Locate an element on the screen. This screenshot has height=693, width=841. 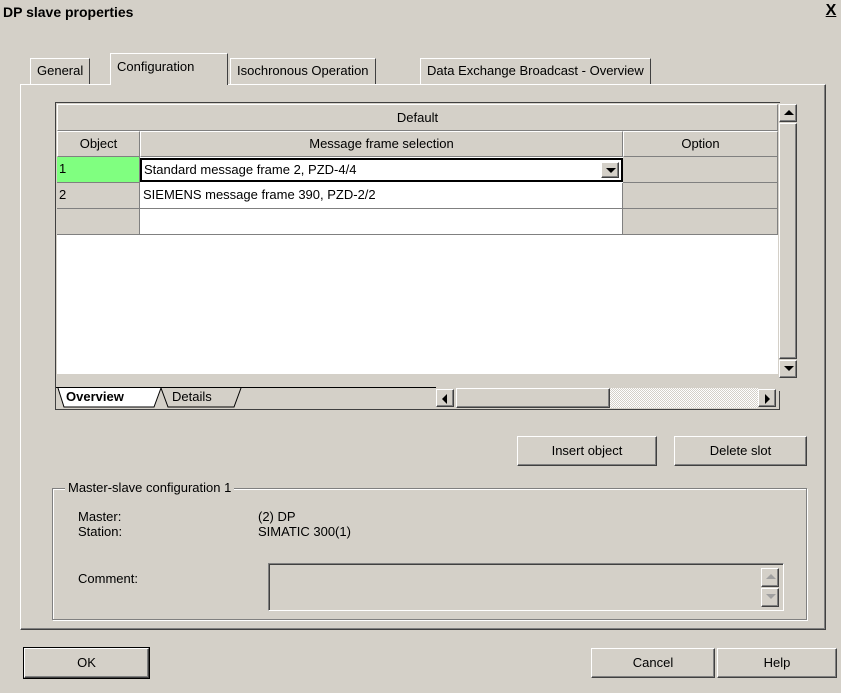
station-label: Station: is located at coordinates (100, 531).